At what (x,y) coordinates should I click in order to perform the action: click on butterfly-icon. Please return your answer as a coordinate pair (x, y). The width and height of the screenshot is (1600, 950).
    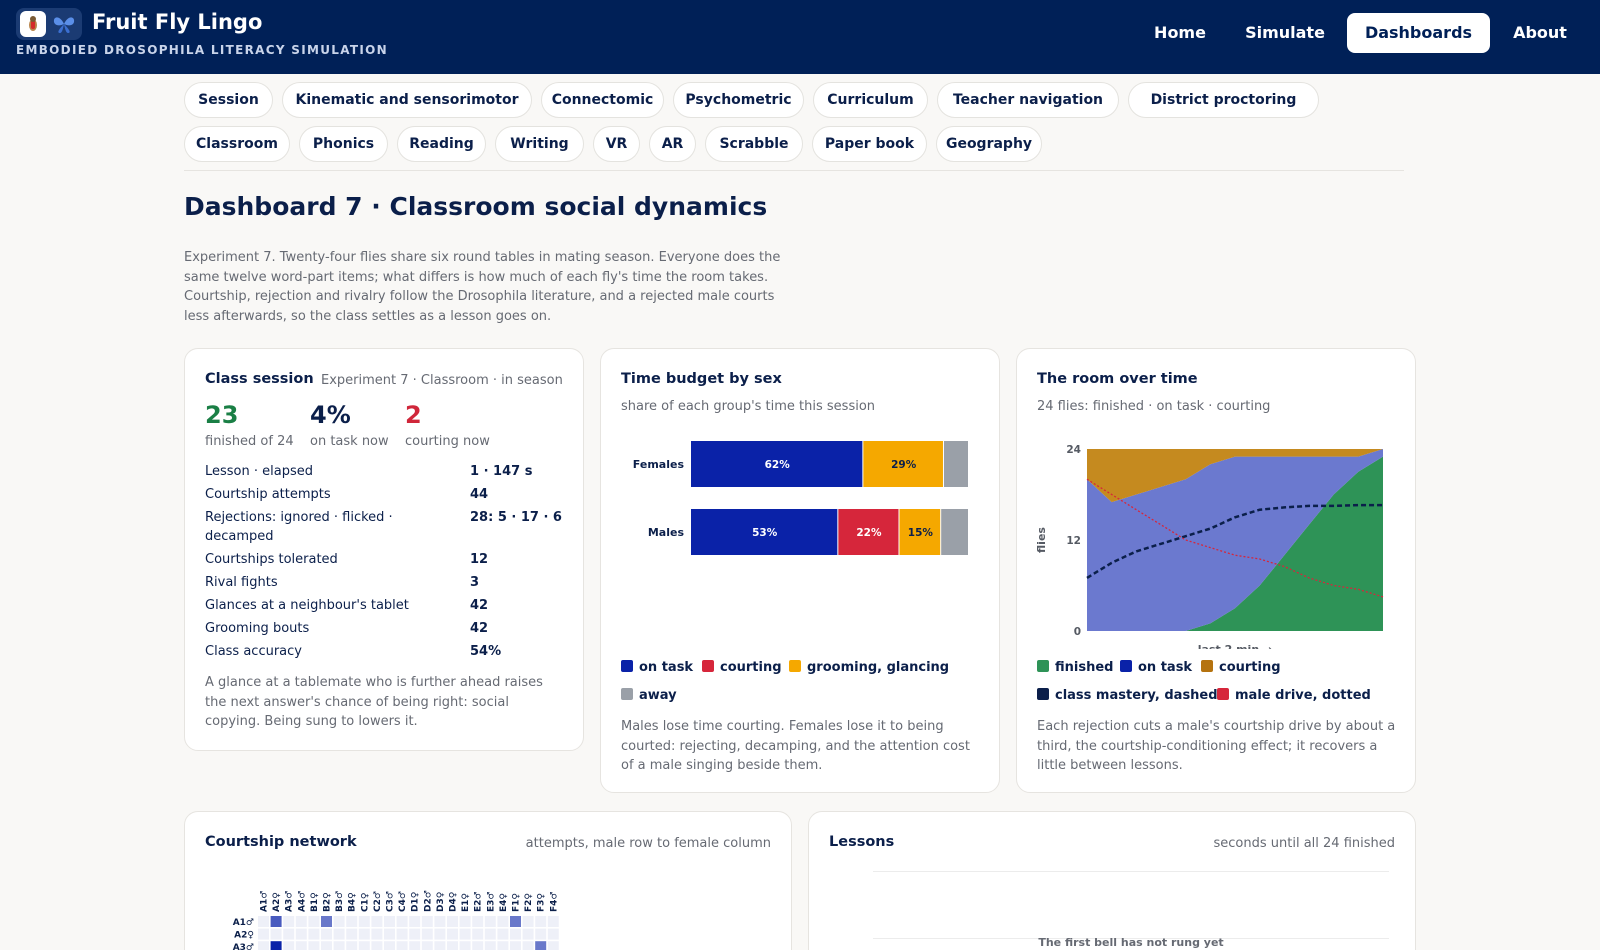
    Looking at the image, I should click on (64, 25).